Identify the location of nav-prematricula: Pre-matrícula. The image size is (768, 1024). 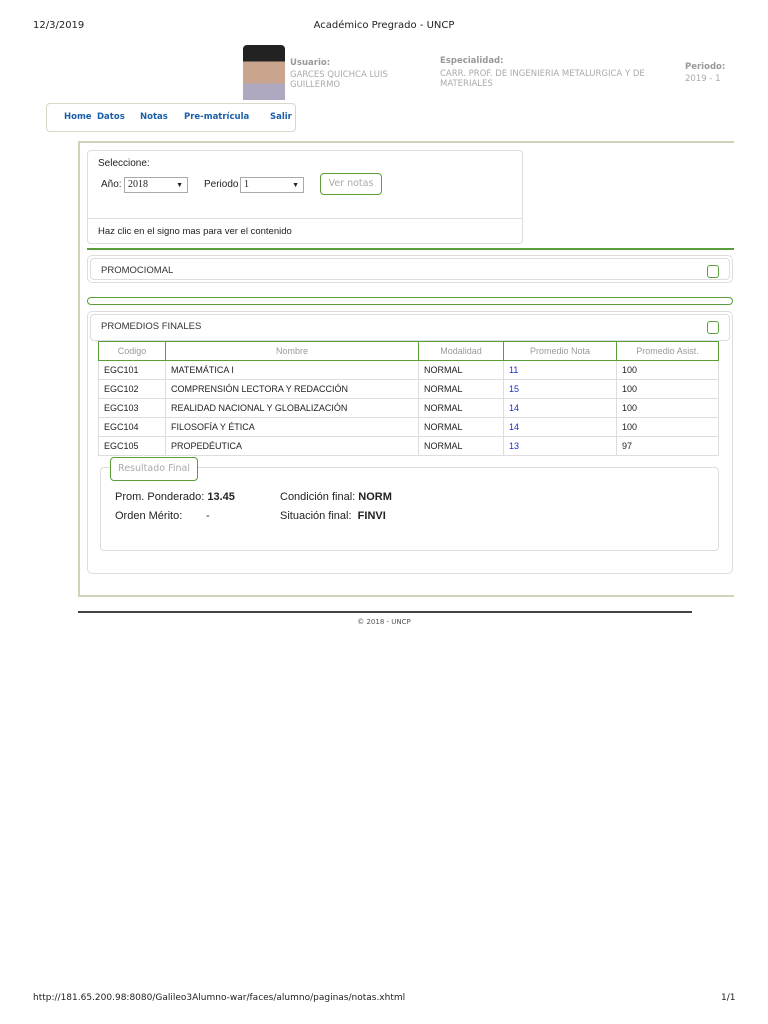
(216, 117).